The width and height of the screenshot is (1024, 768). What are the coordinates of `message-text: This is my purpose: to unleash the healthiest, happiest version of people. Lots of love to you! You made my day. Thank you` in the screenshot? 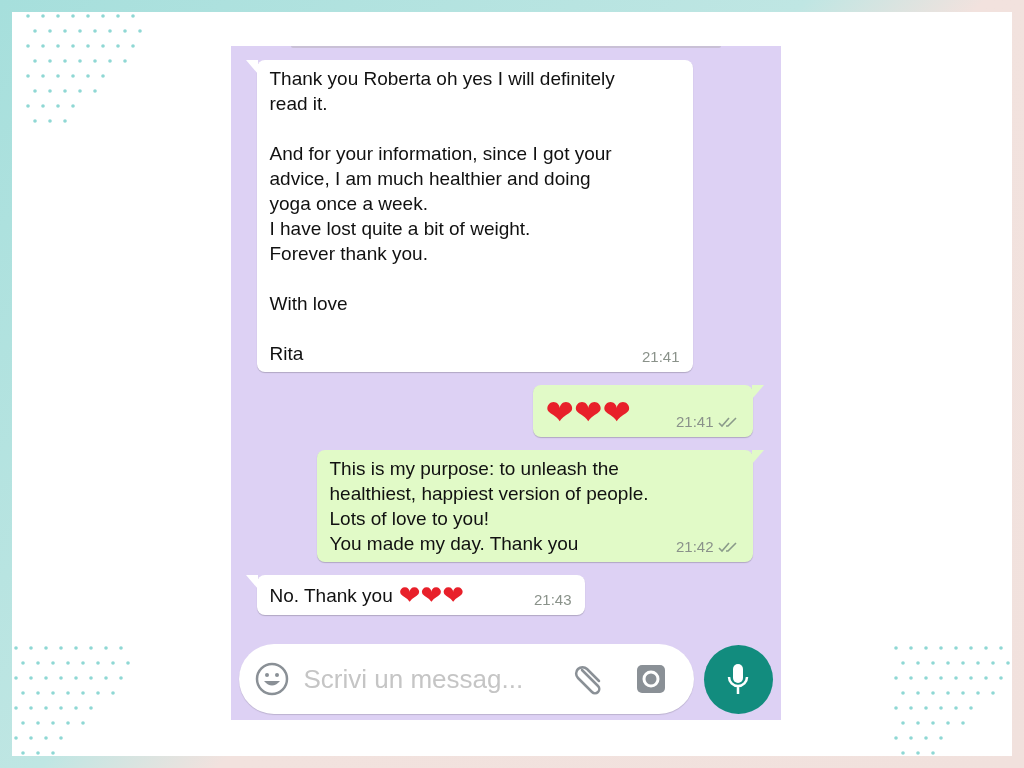 It's located at (489, 506).